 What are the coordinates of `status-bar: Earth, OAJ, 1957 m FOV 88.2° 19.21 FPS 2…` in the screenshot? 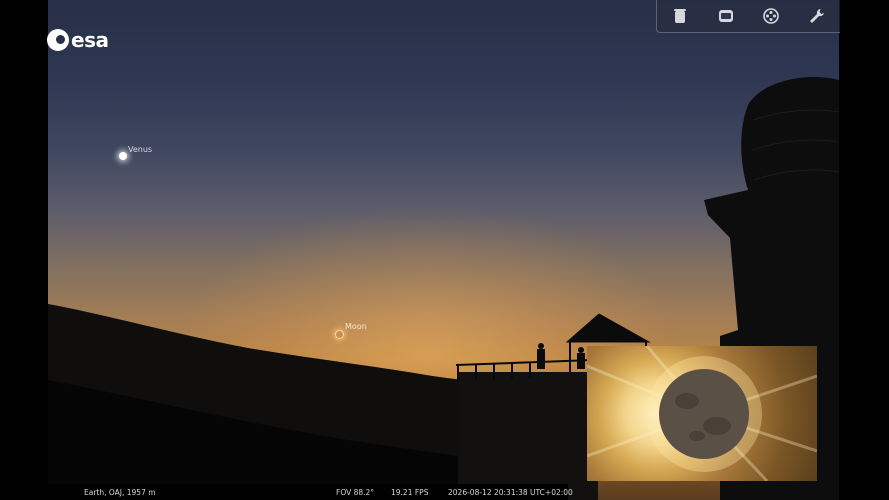 It's located at (310, 492).